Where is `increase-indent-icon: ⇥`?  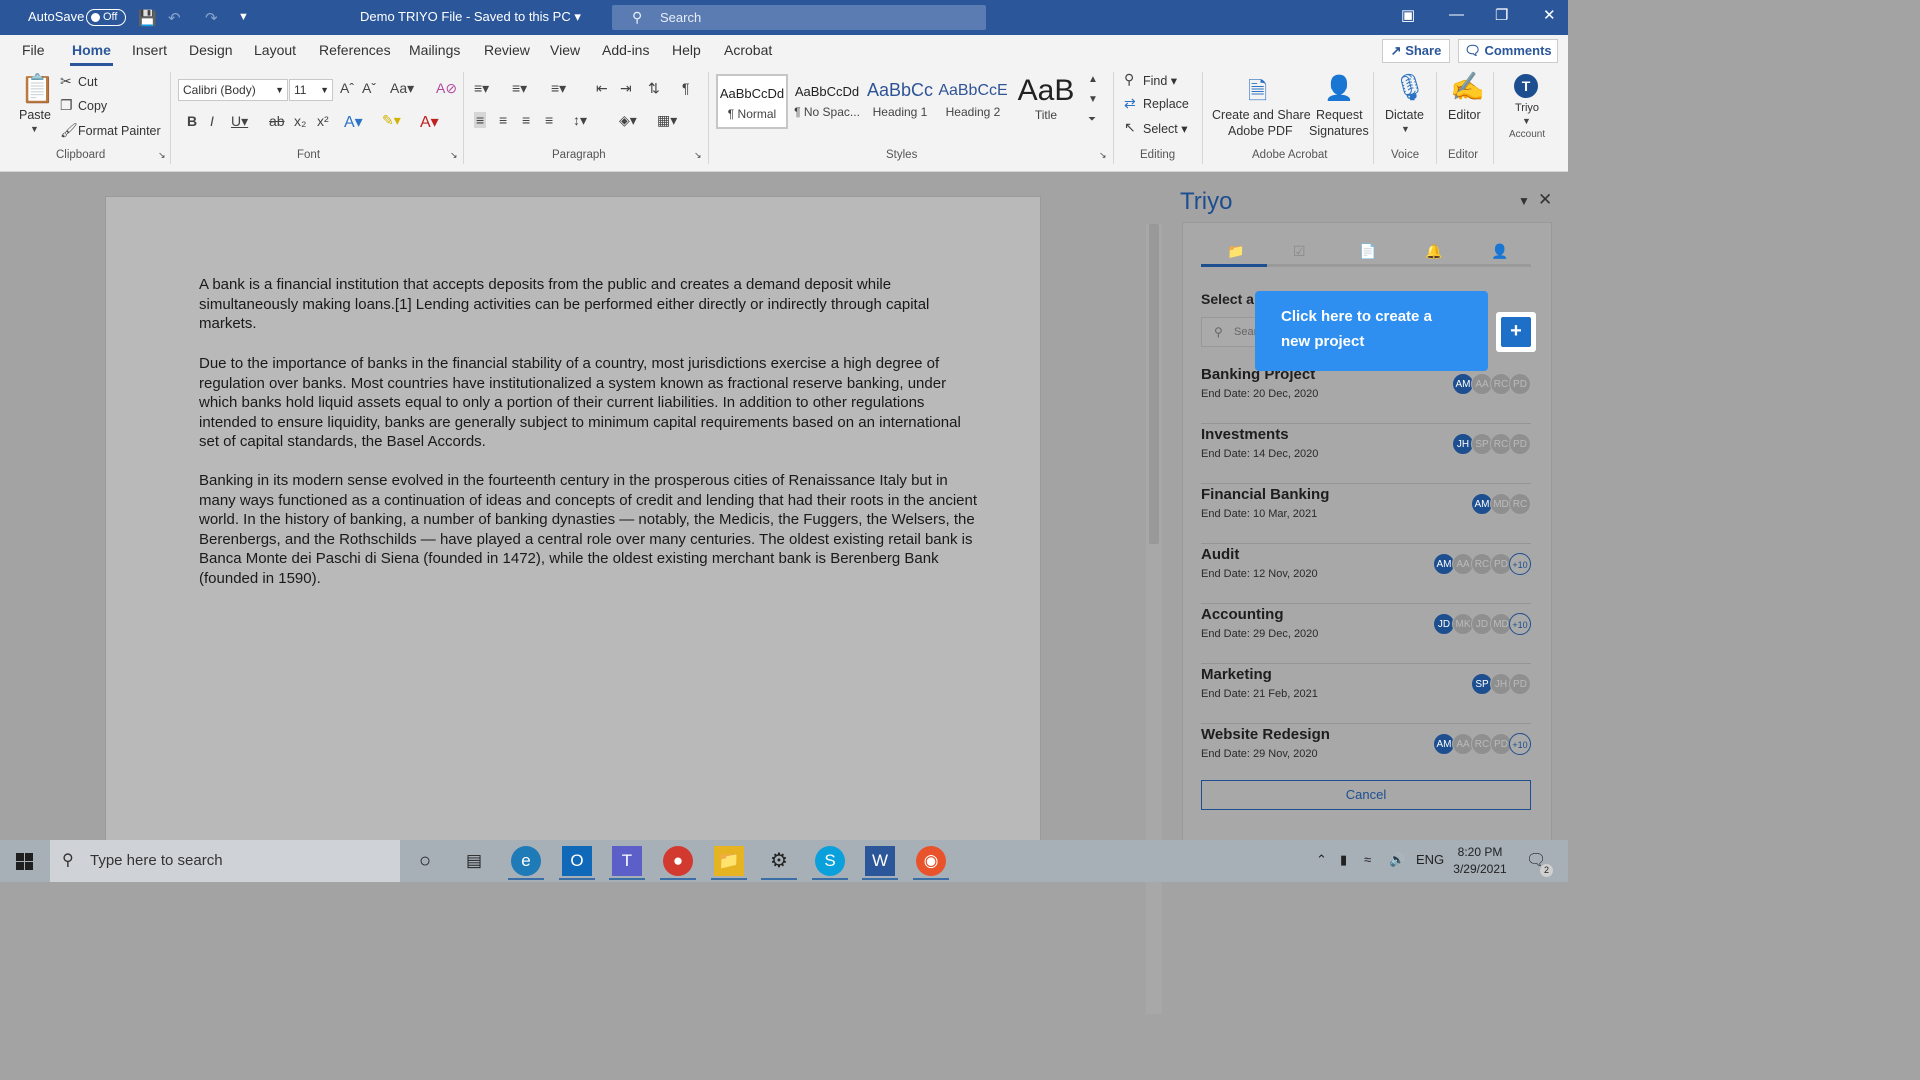
increase-indent-icon: ⇥ is located at coordinates (626, 88).